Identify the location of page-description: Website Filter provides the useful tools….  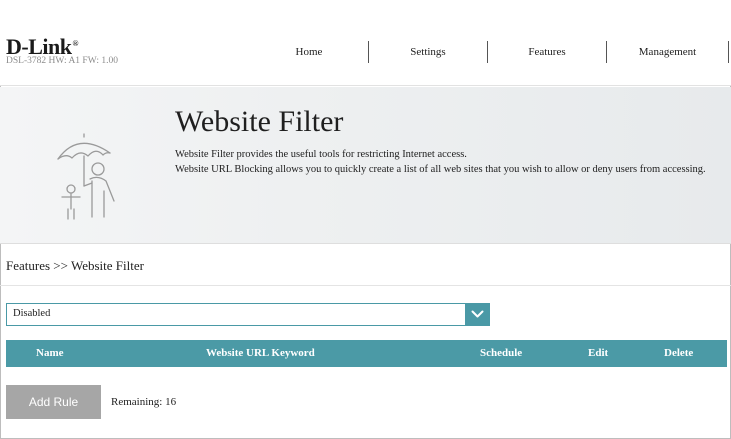
(451, 162).